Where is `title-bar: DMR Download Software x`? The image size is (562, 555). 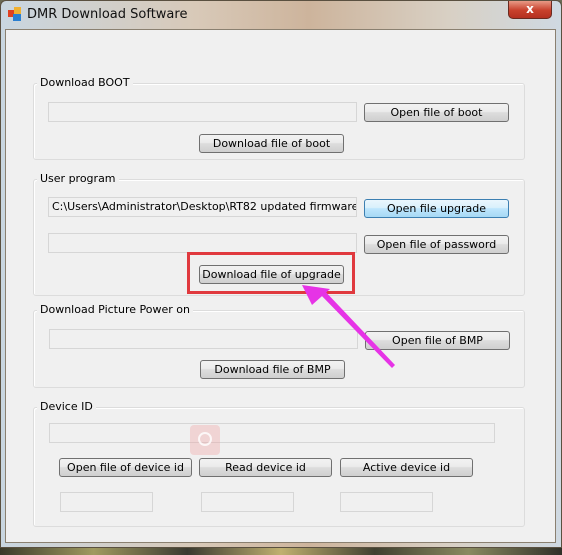
title-bar: DMR Download Software x is located at coordinates (281, 15).